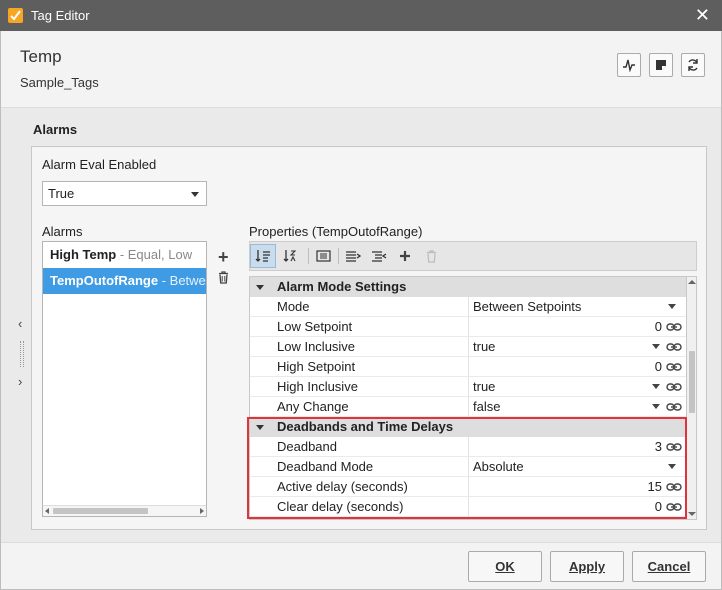 This screenshot has width=722, height=590. I want to click on header: Temp Sample_Tags, so click(361, 69).